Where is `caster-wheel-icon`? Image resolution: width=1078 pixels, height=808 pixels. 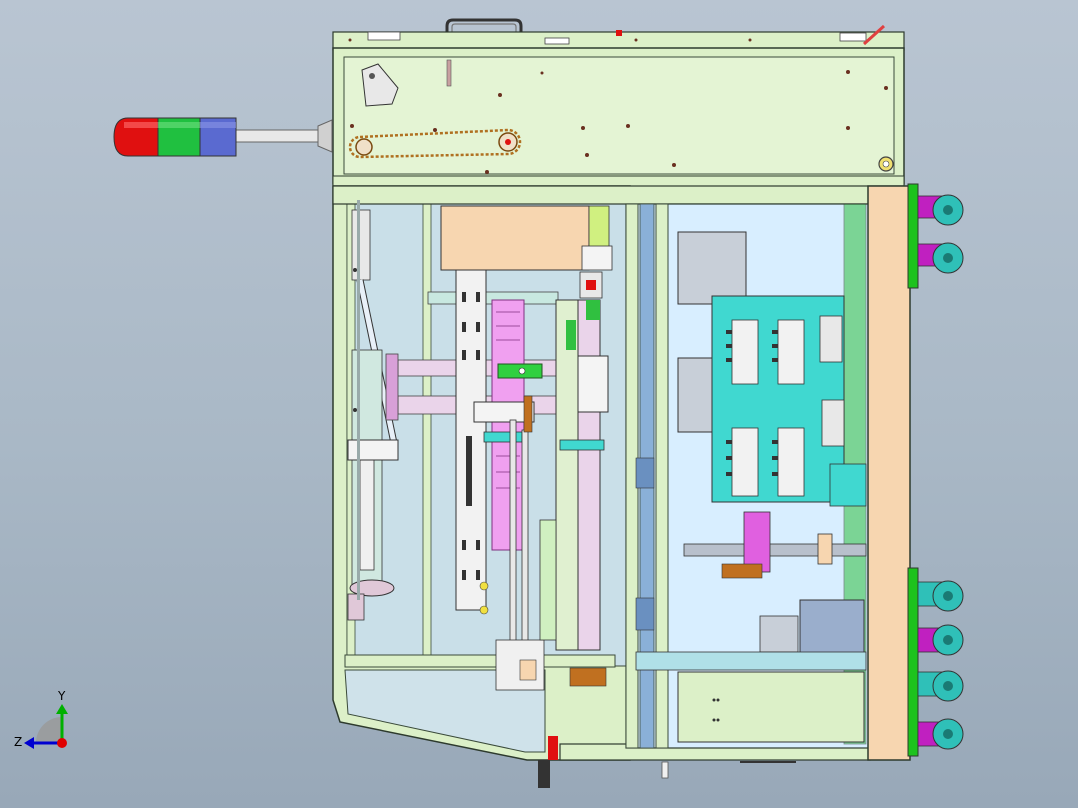 caster-wheel-icon is located at coordinates (935, 470).